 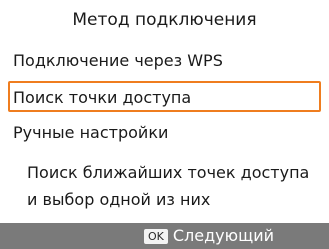 What do you see at coordinates (223, 235) in the screenshot?
I see `next-label: Следующий` at bounding box center [223, 235].